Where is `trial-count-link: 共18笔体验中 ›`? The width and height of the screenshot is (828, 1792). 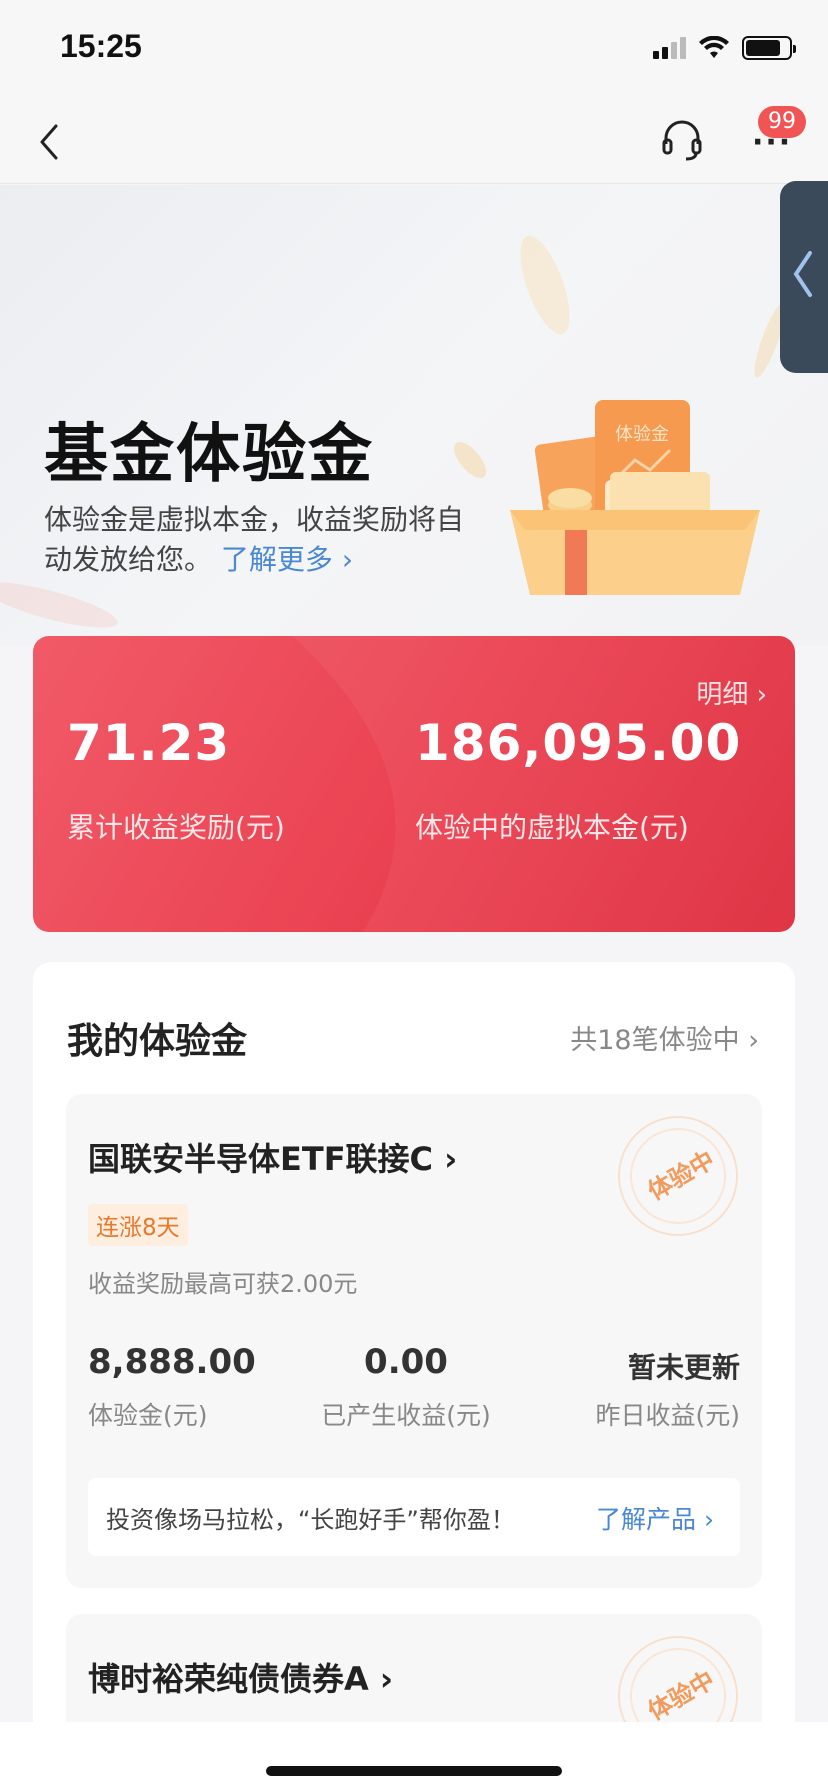 trial-count-link: 共18笔体验中 › is located at coordinates (664, 1037).